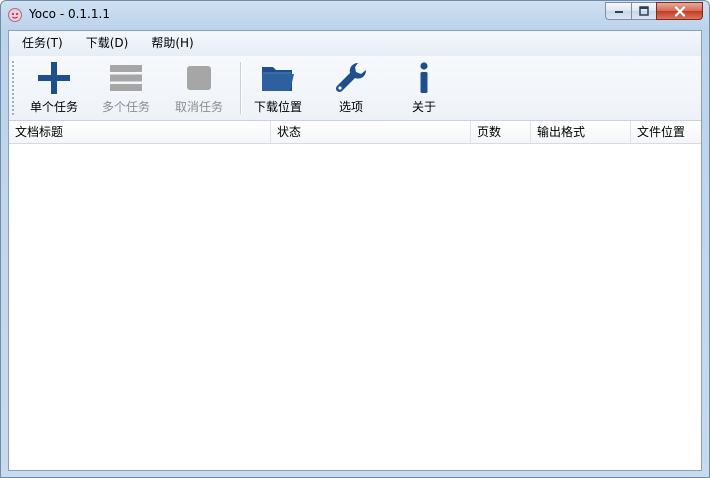 The width and height of the screenshot is (710, 478). I want to click on menu-bar: 任务(T) 下载(D) 帮助(H), so click(355, 43).